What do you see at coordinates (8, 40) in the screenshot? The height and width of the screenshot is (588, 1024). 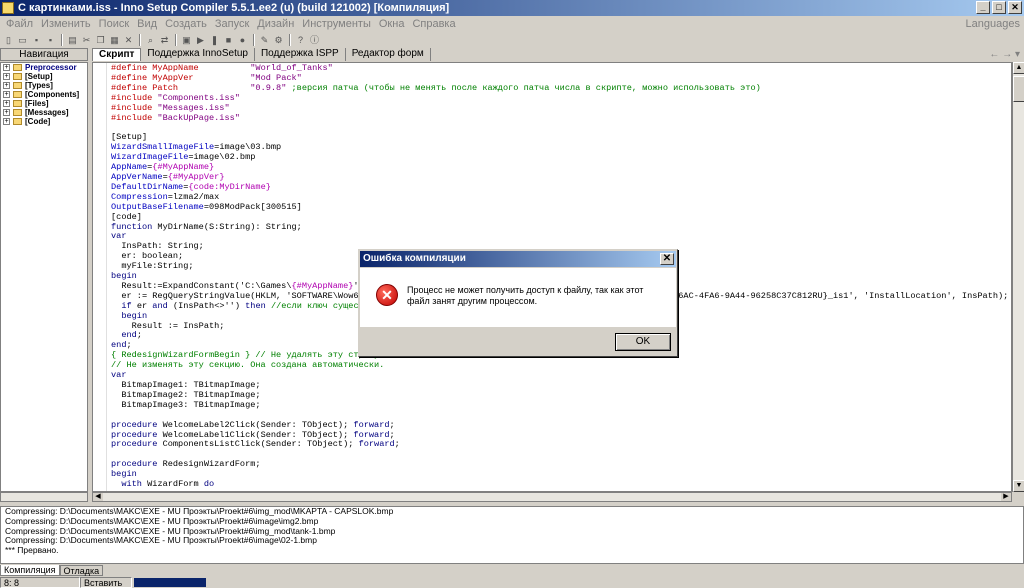 I see `new-icon: ▯` at bounding box center [8, 40].